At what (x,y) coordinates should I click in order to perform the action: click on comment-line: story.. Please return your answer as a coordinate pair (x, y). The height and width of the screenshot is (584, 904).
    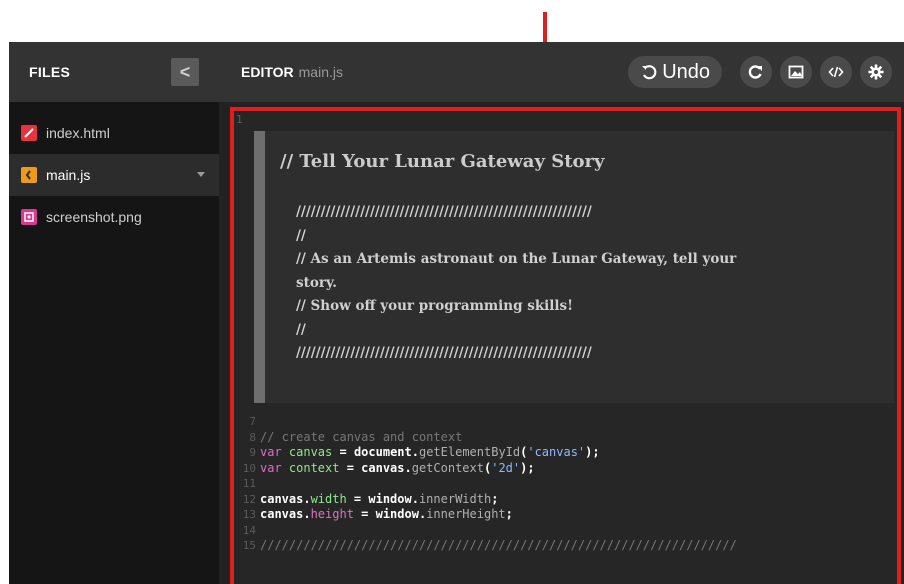
    Looking at the image, I should click on (316, 282).